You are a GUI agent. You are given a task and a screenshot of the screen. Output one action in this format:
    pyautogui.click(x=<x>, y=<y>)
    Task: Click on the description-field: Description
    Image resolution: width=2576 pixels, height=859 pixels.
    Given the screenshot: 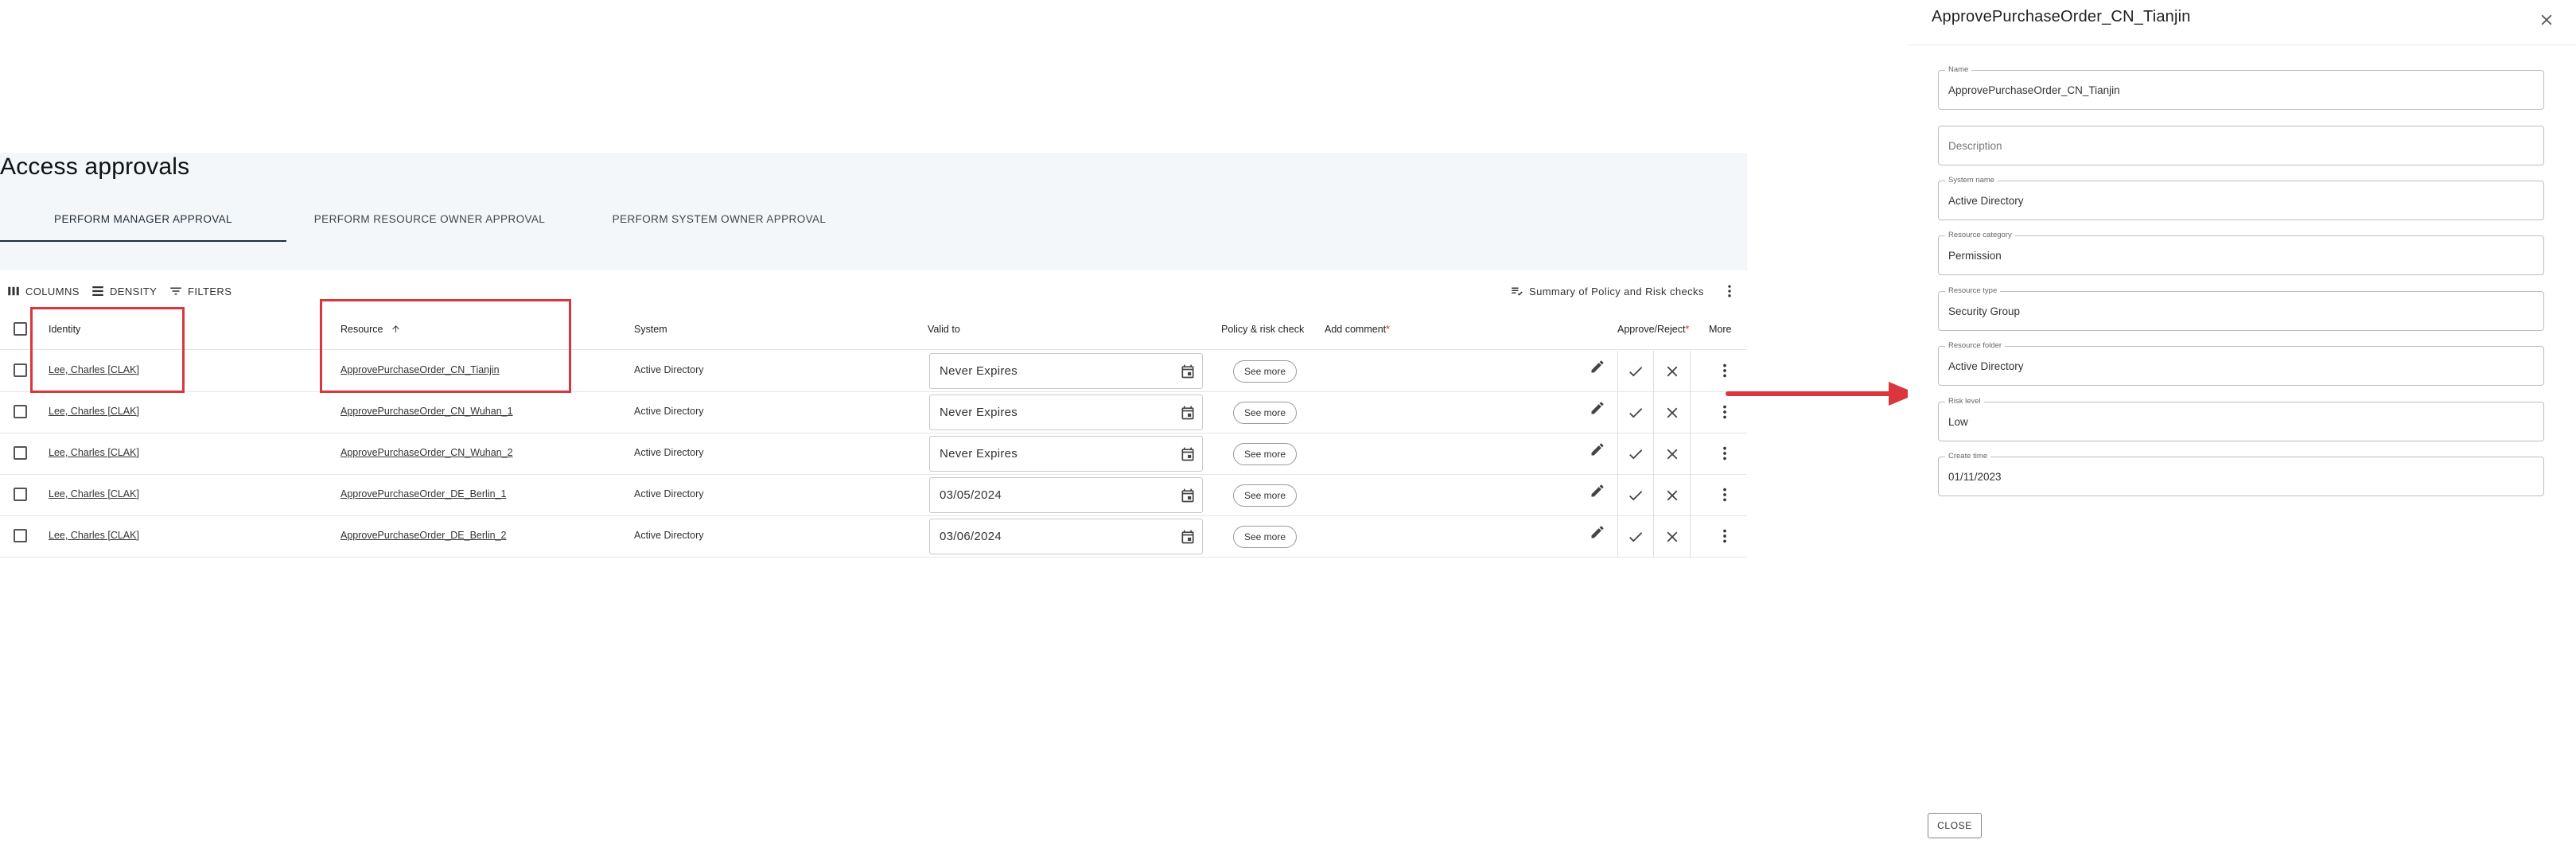 What is the action you would take?
    pyautogui.click(x=2241, y=145)
    